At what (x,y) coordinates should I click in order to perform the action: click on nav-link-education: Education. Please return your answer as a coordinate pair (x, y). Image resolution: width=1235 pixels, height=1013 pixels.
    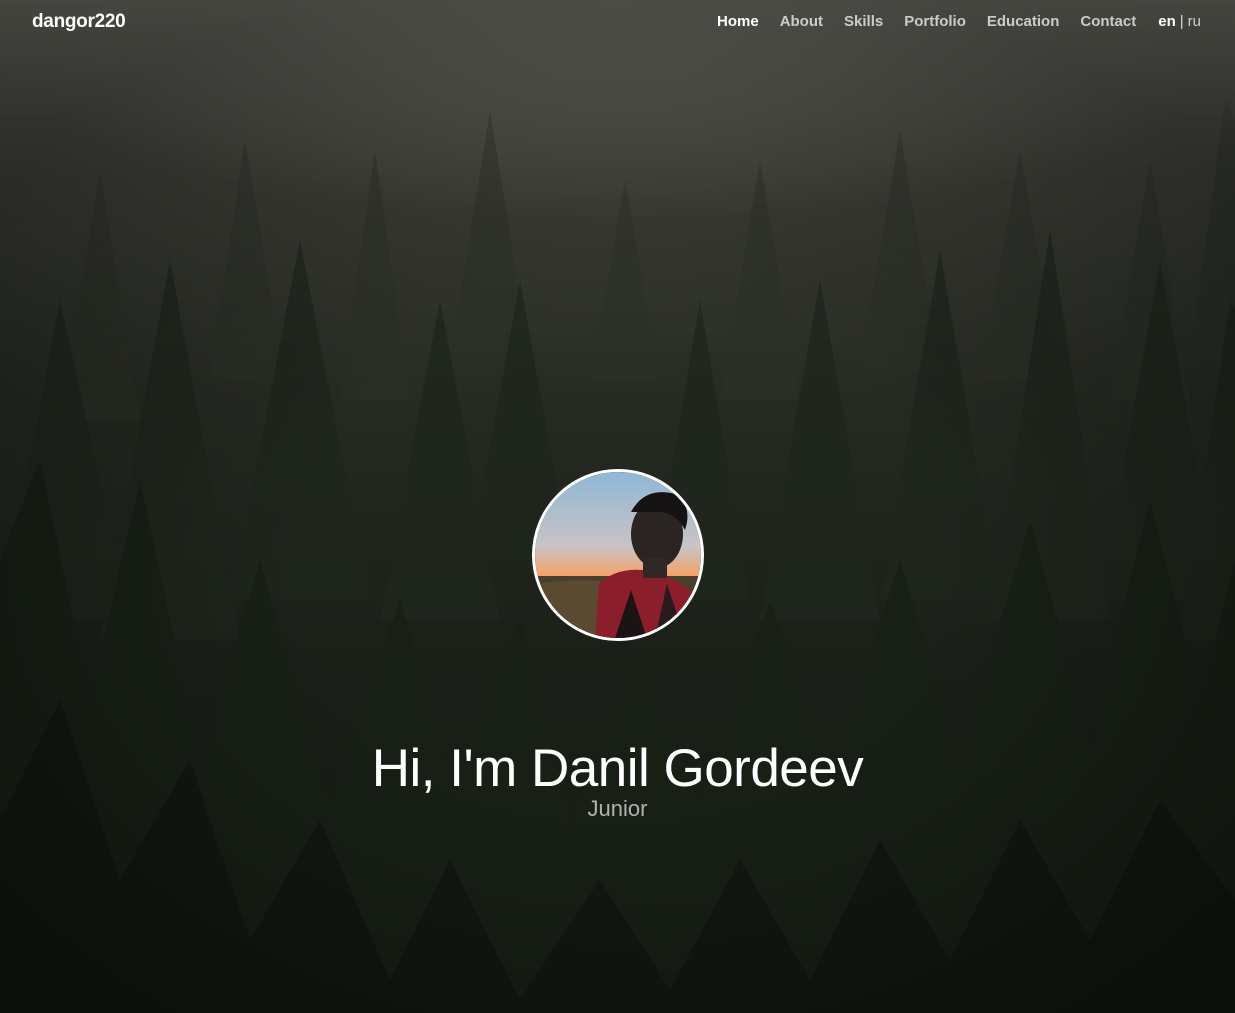
    Looking at the image, I should click on (1023, 21).